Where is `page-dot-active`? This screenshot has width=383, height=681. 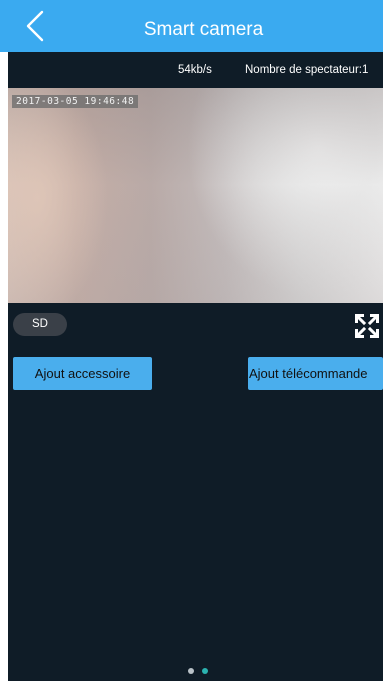 page-dot-active is located at coordinates (205, 671).